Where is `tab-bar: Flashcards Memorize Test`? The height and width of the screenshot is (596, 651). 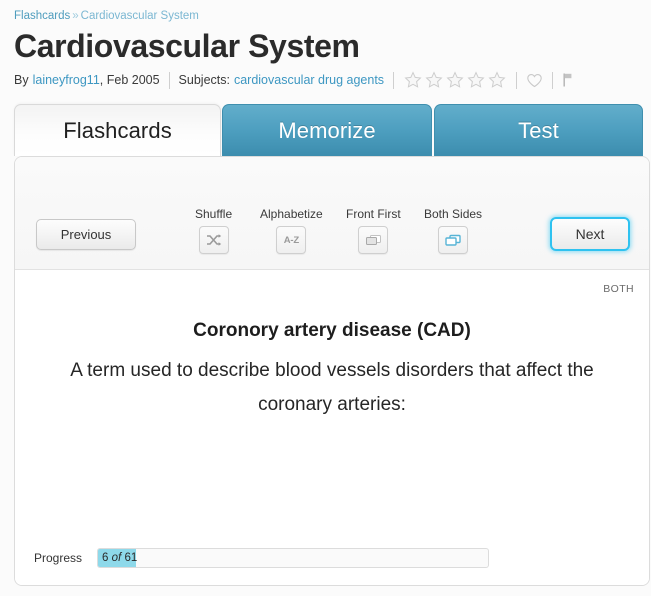
tab-bar: Flashcards Memorize Test is located at coordinates (325, 130).